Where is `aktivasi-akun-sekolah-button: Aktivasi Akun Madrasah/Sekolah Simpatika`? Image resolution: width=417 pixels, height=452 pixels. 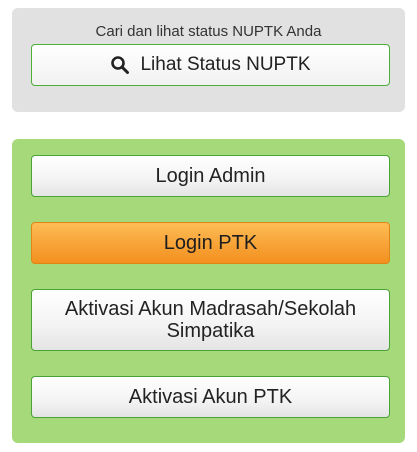 aktivasi-akun-sekolah-button: Aktivasi Akun Madrasah/Sekolah Simpatika is located at coordinates (210, 320).